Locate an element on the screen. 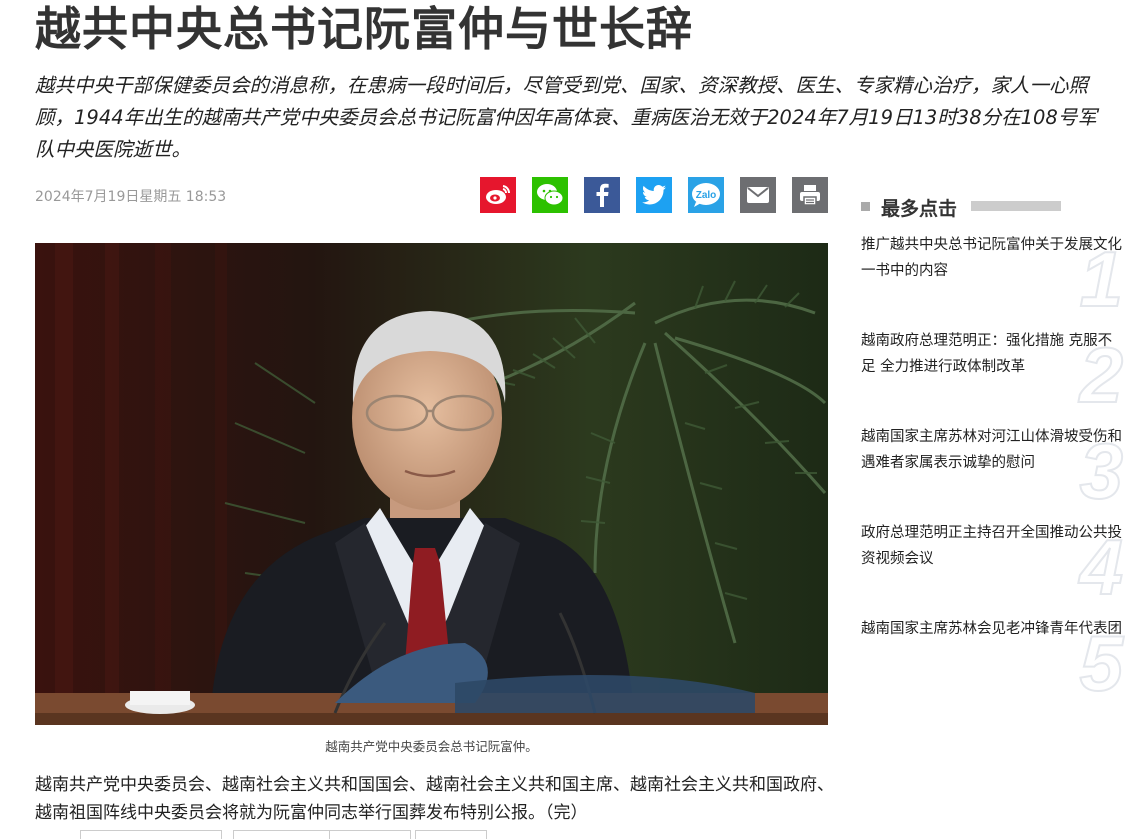  most-clicked-item: 1 推广越共中央总书记阮富仲关于发展文化一书中的内容 is located at coordinates (992, 275).